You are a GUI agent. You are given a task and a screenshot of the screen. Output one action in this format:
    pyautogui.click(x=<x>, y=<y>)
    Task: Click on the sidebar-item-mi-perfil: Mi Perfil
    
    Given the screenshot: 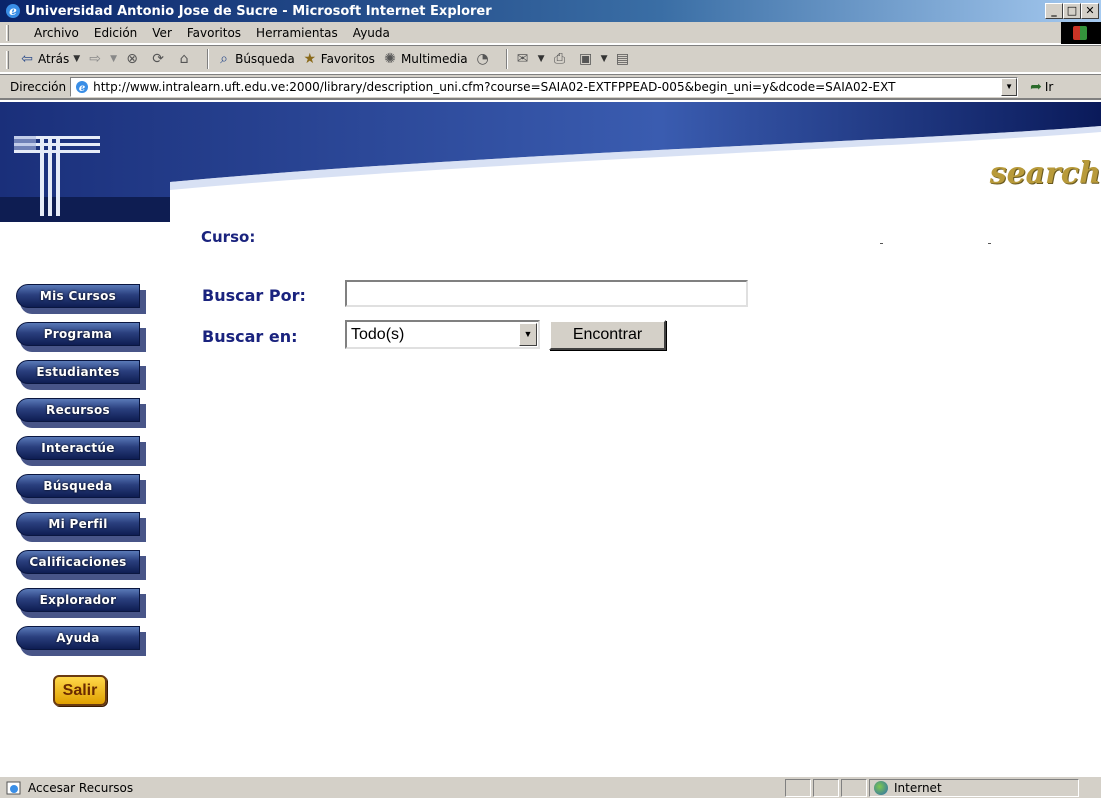 What is the action you would take?
    pyautogui.click(x=81, y=527)
    